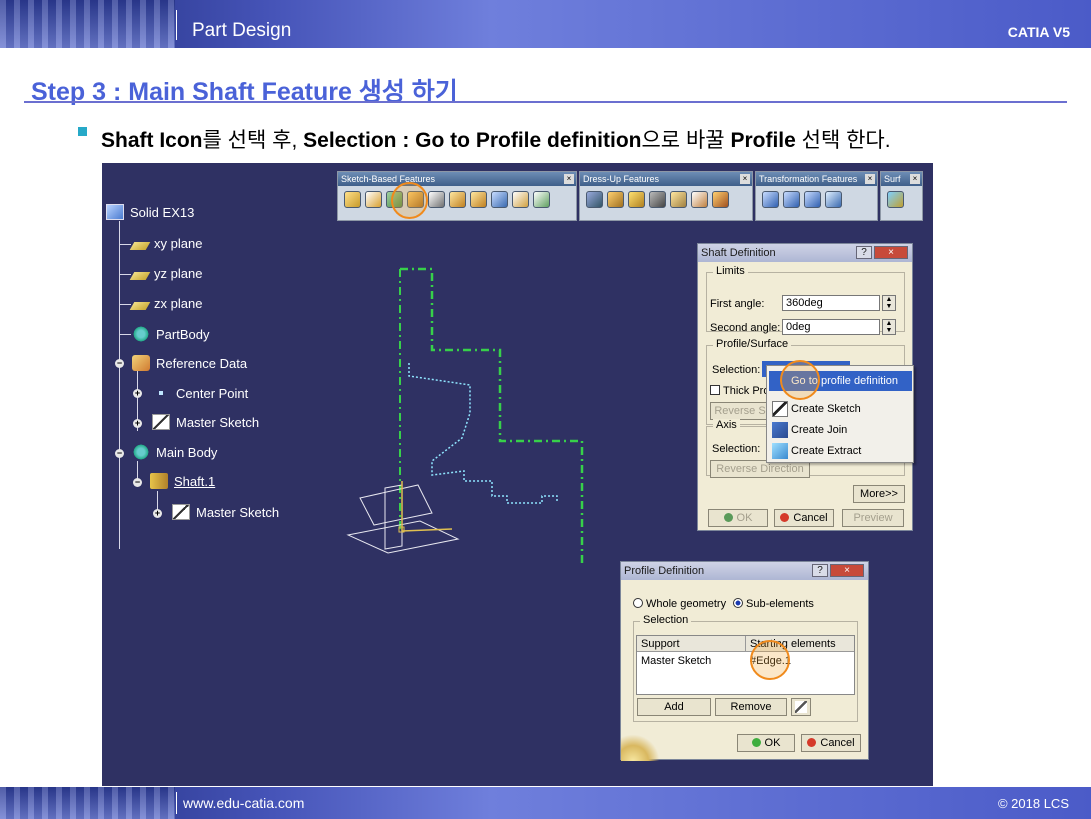 The width and height of the screenshot is (1091, 819). Describe the element at coordinates (879, 494) in the screenshot. I see `more-button: More>>` at that location.